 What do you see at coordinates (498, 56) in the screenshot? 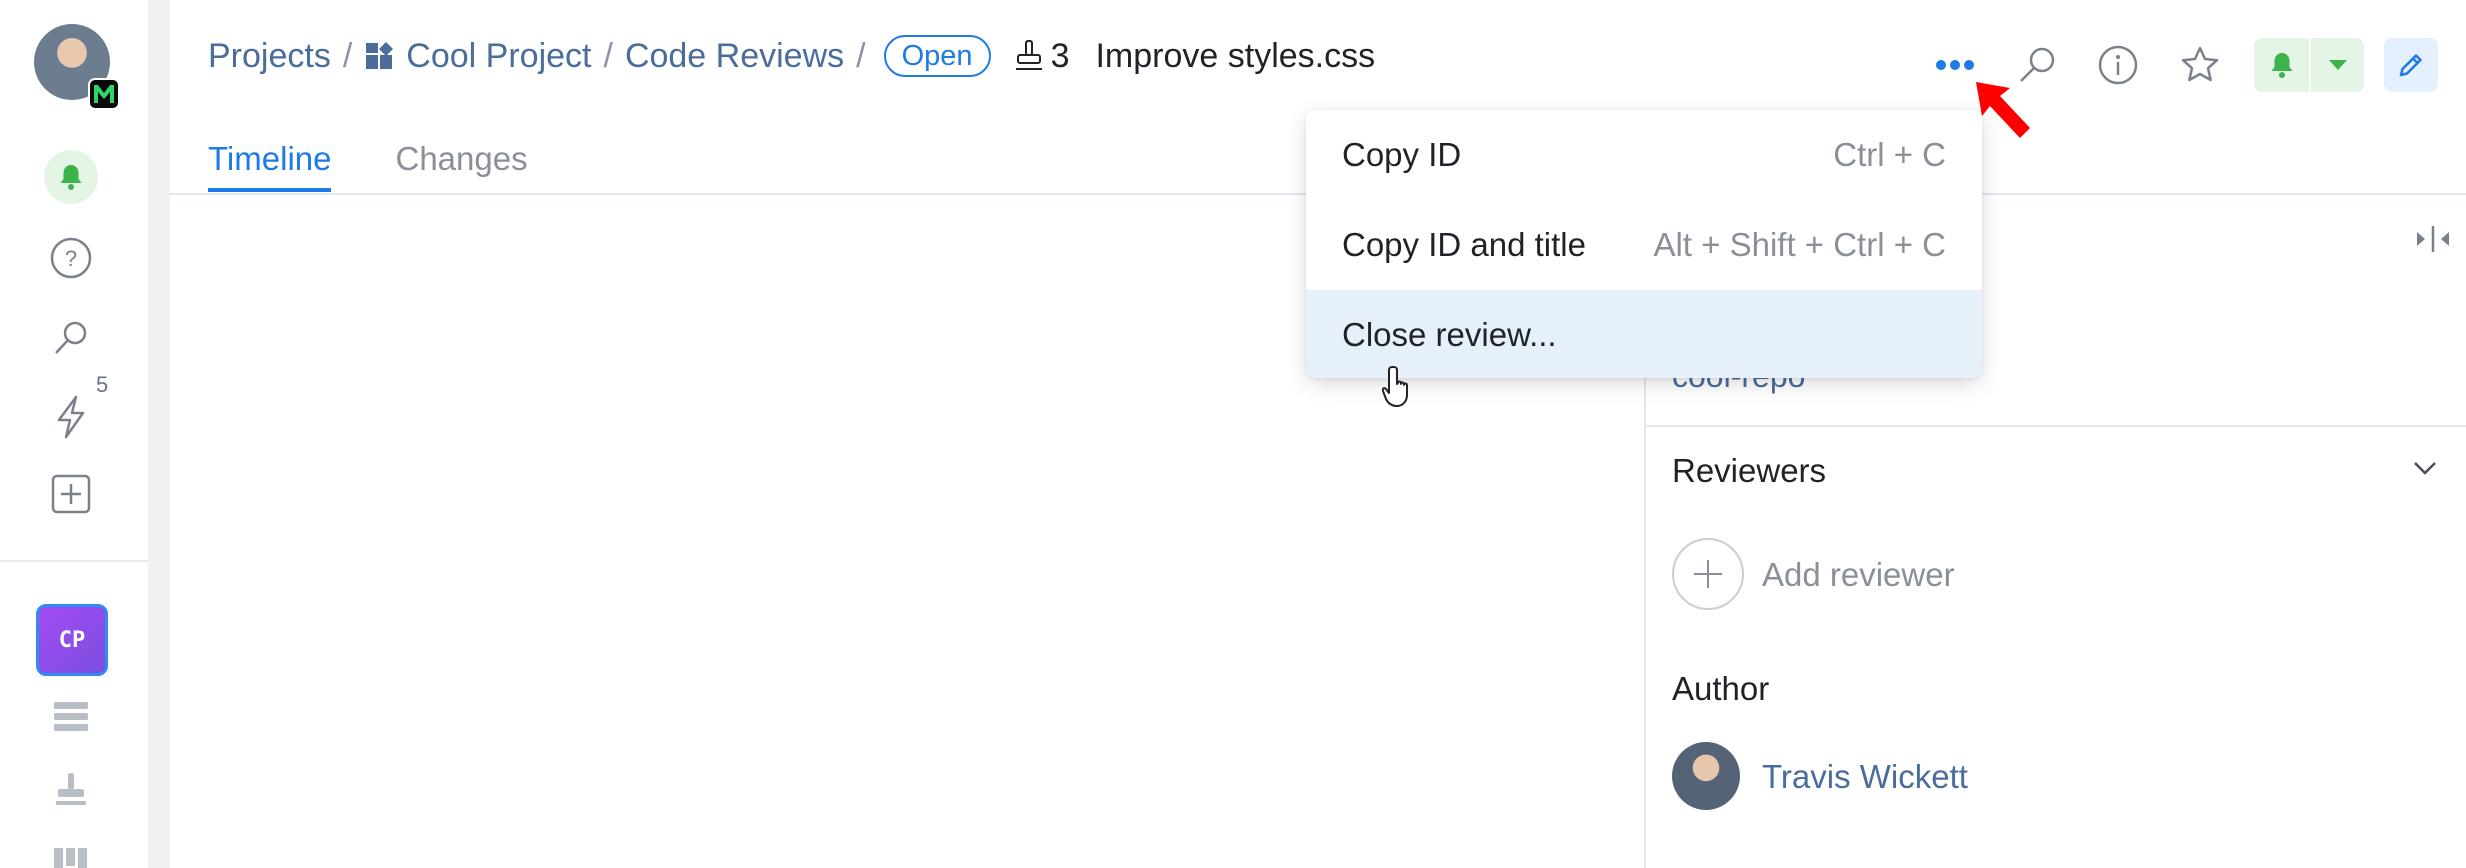
I see `breadcrumb-project: Cool Project` at bounding box center [498, 56].